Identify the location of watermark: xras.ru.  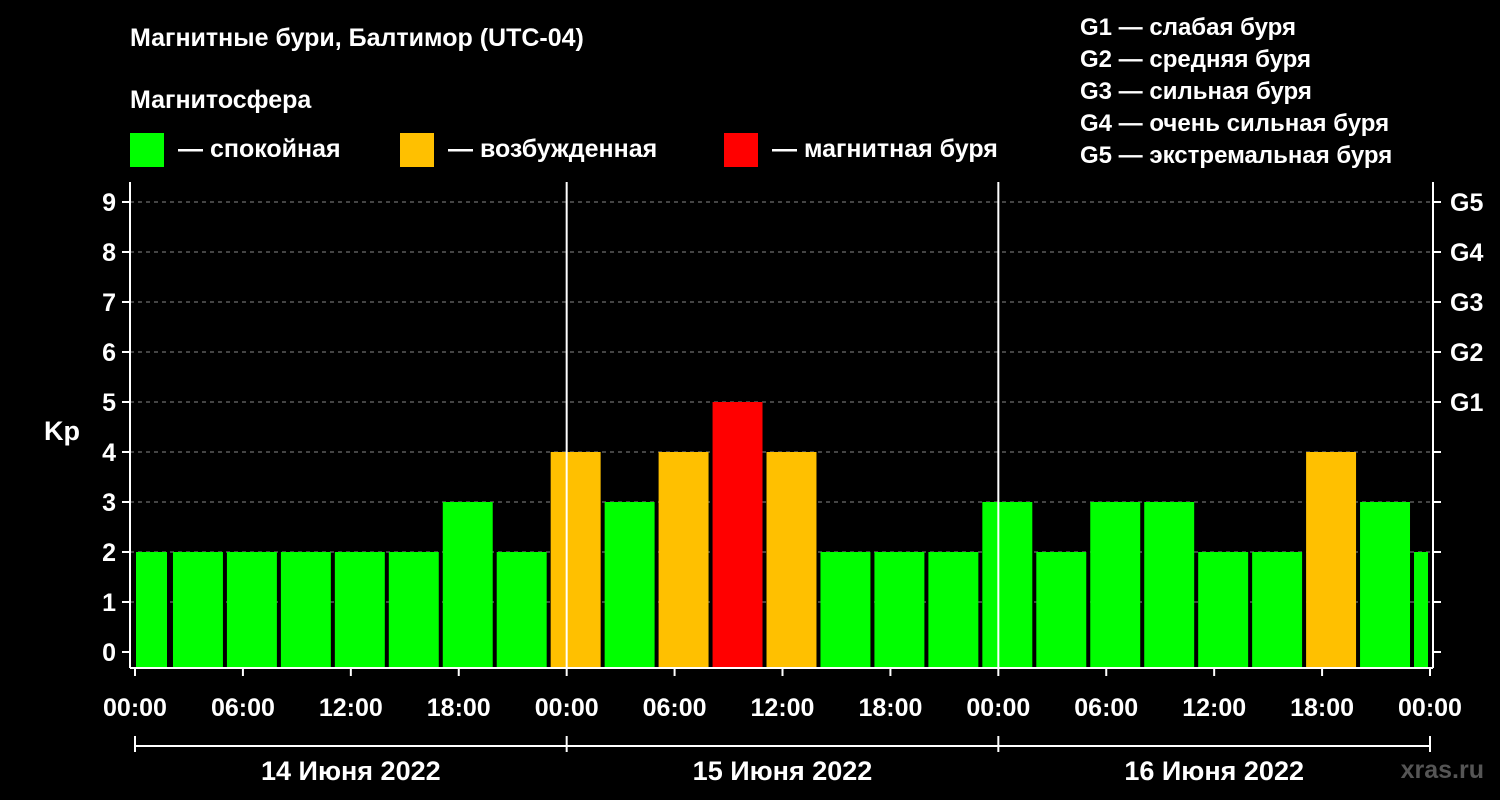
(1442, 770).